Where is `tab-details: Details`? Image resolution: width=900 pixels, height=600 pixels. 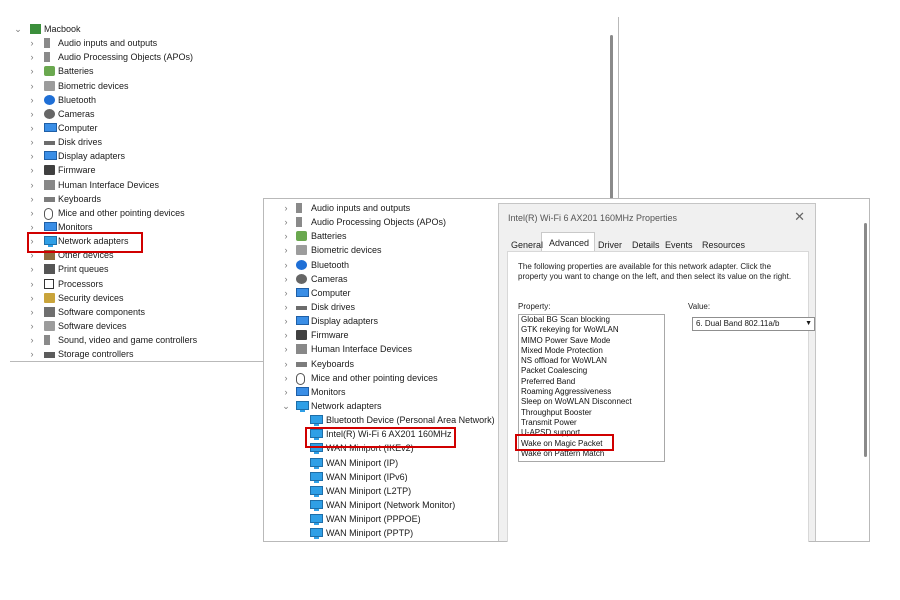
tab-details: Details is located at coordinates (646, 245).